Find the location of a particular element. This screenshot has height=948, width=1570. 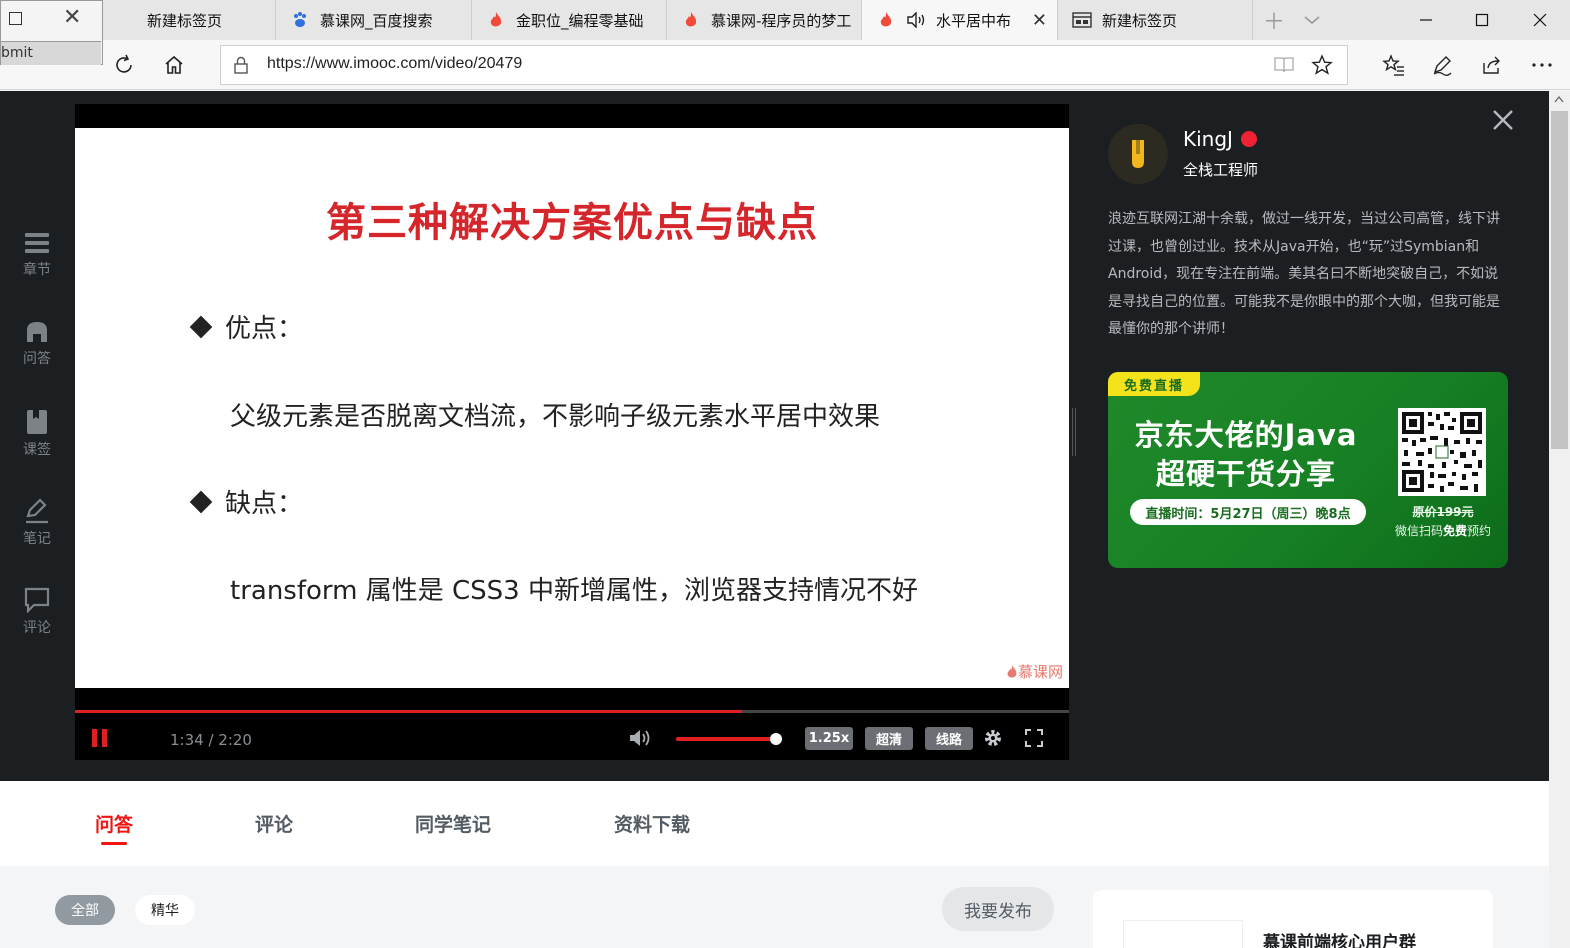

slide-title: 第三种解决方案优点与缺点 is located at coordinates (572, 223).